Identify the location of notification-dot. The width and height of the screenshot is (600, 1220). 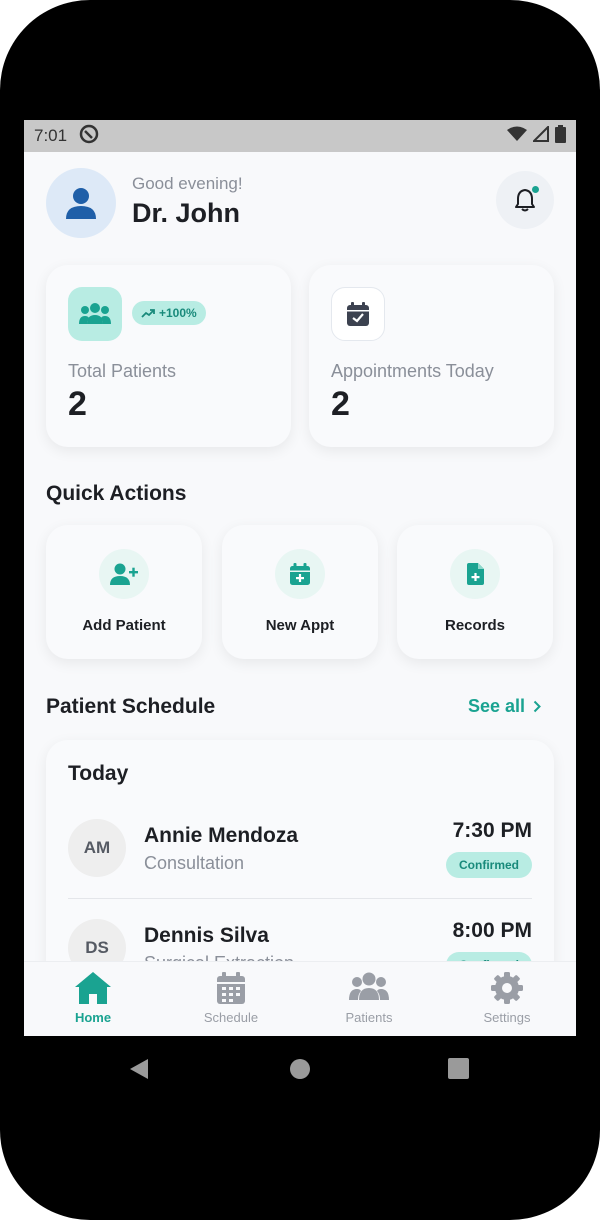
(535, 189).